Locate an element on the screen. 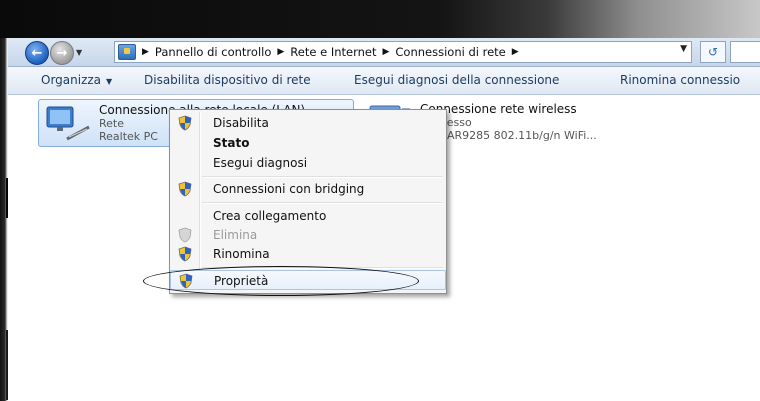  annotation-ellipse is located at coordinates (281, 281).